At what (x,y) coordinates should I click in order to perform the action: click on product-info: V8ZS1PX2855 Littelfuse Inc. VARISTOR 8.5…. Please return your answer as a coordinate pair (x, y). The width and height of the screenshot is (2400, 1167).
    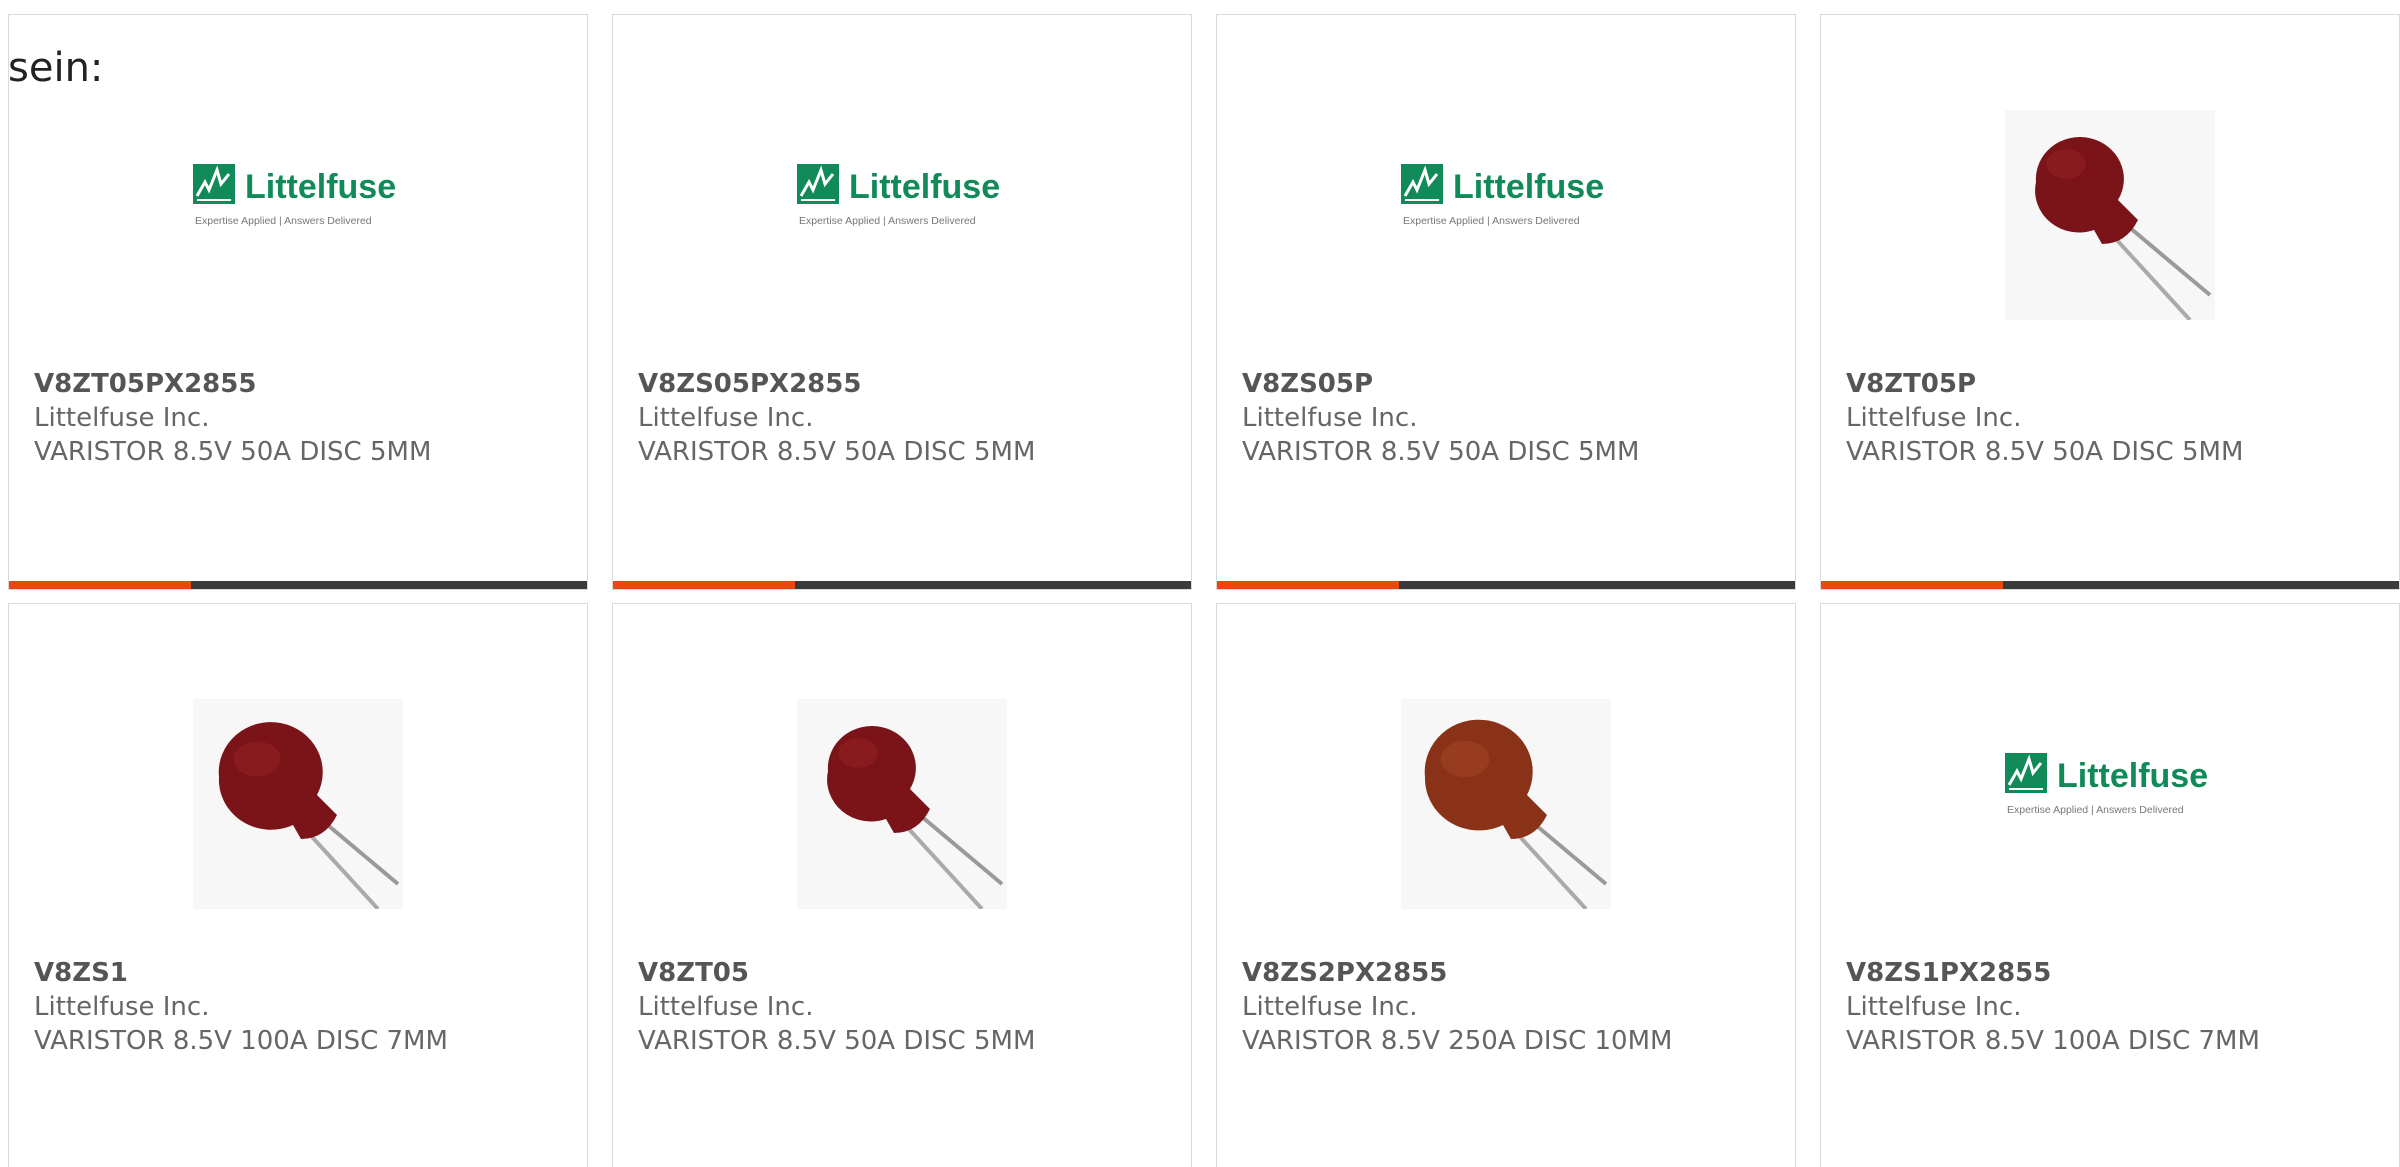
    Looking at the image, I should click on (2112, 1007).